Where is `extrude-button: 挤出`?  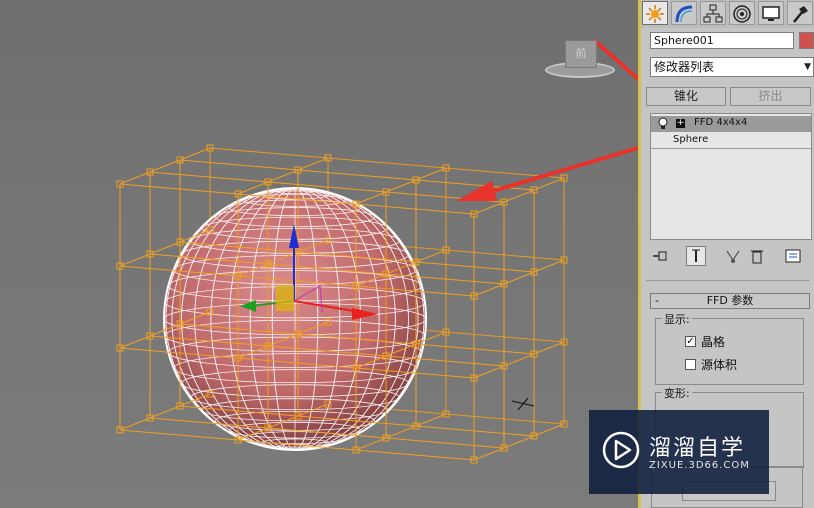
extrude-button: 挤出 is located at coordinates (770, 96).